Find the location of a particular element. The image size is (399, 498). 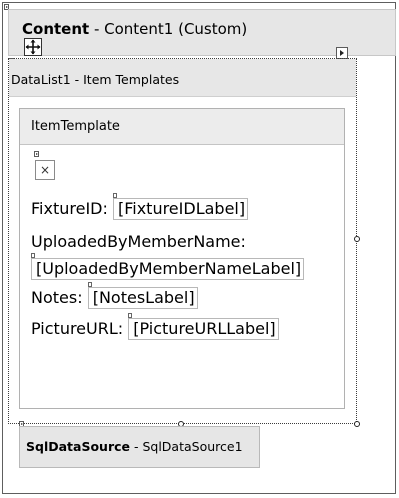

resize-handle-right is located at coordinates (357, 239).